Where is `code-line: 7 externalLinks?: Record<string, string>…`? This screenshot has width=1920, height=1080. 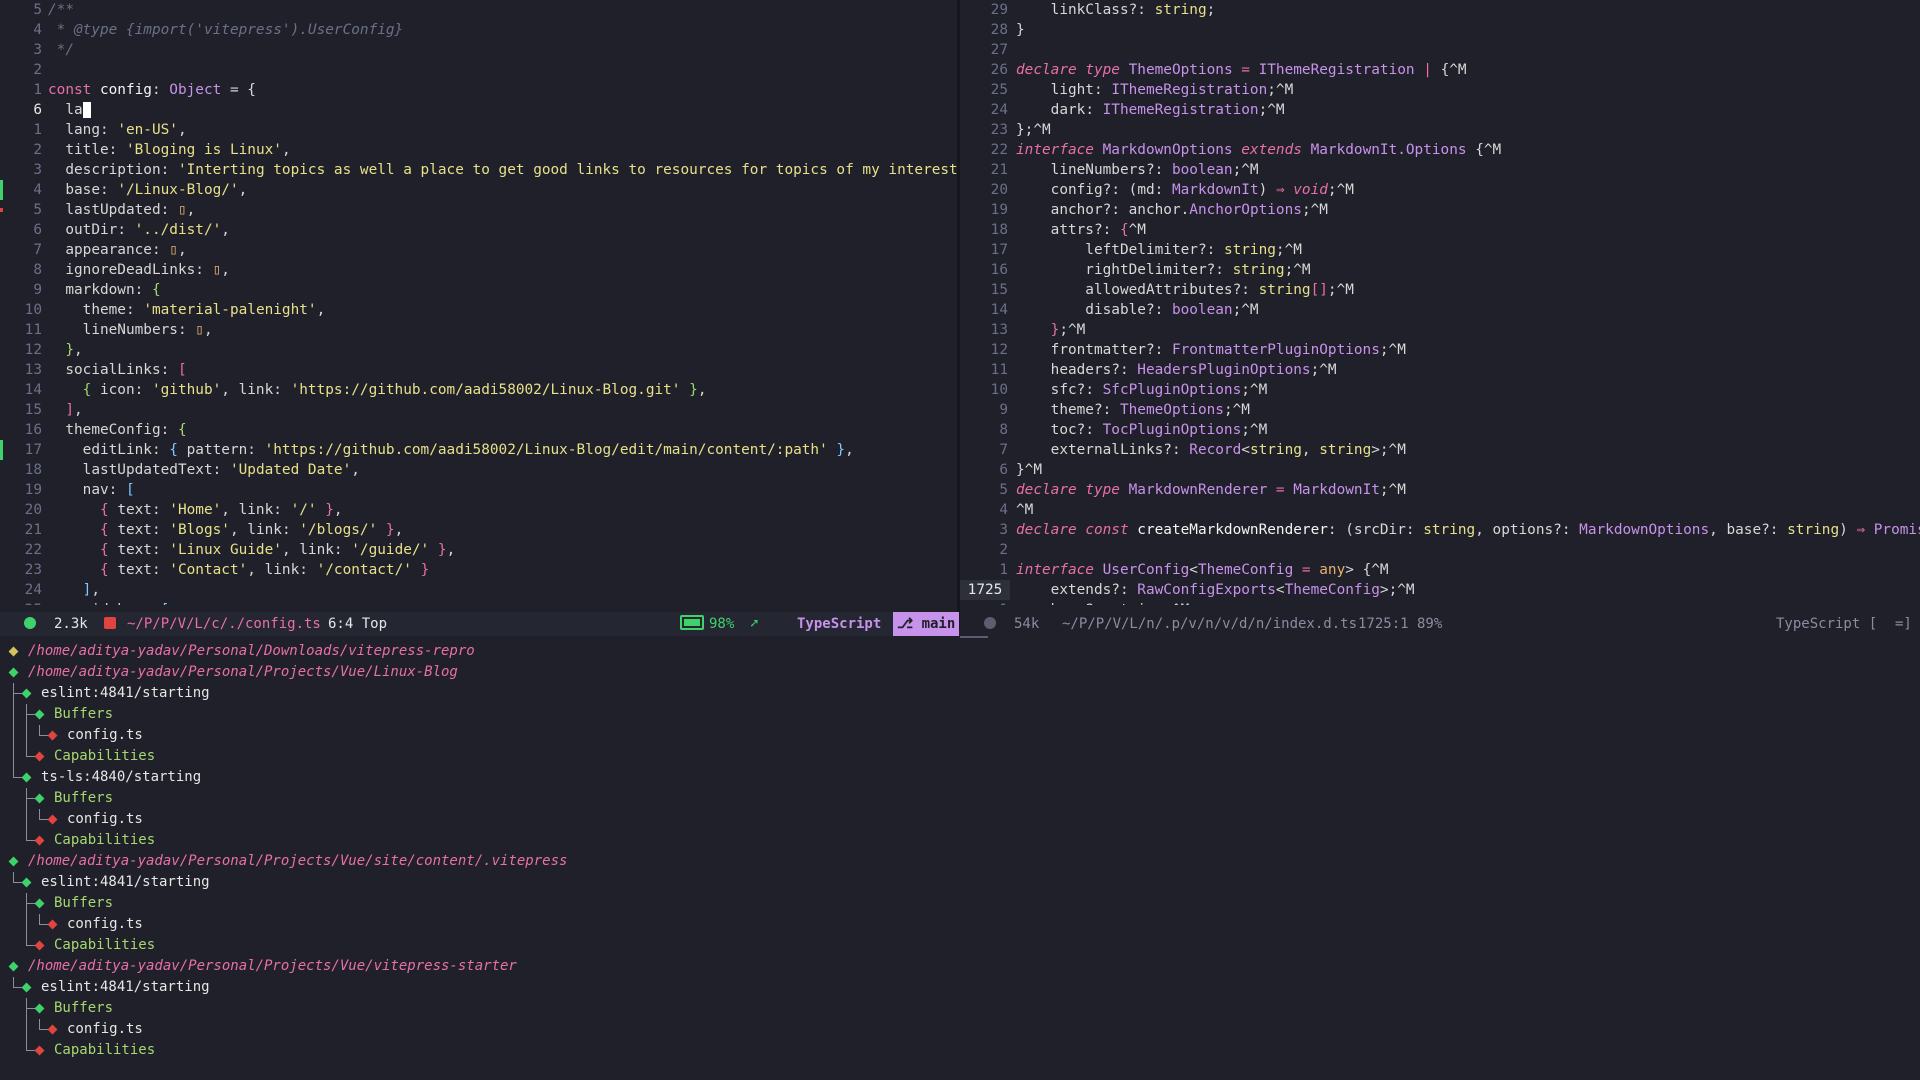
code-line: 7 externalLinks?: Record<string, string>… is located at coordinates (1440, 450).